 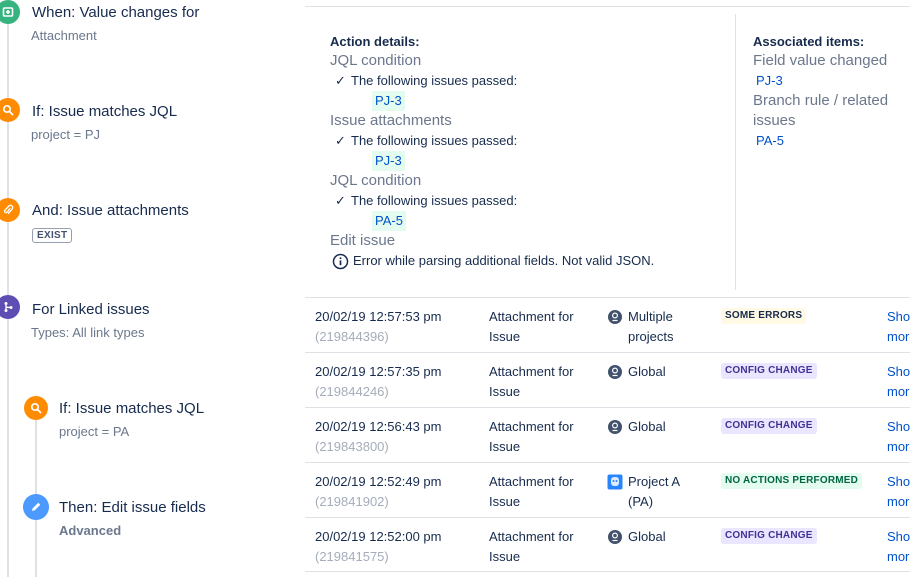 What do you see at coordinates (654, 491) in the screenshot?
I see `scope-text: Project A (PA)` at bounding box center [654, 491].